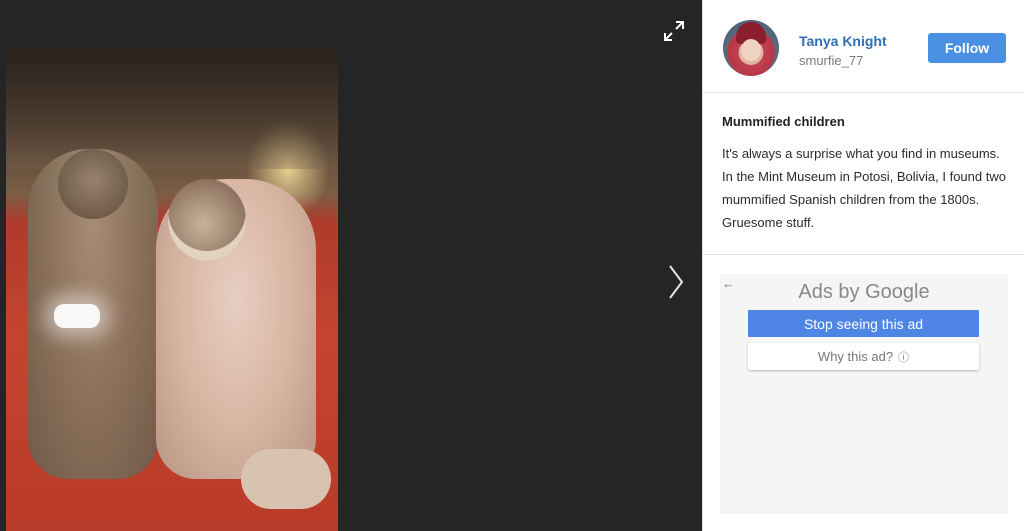 This screenshot has height=531, width=1024. I want to click on flash-reflection, so click(77, 316).